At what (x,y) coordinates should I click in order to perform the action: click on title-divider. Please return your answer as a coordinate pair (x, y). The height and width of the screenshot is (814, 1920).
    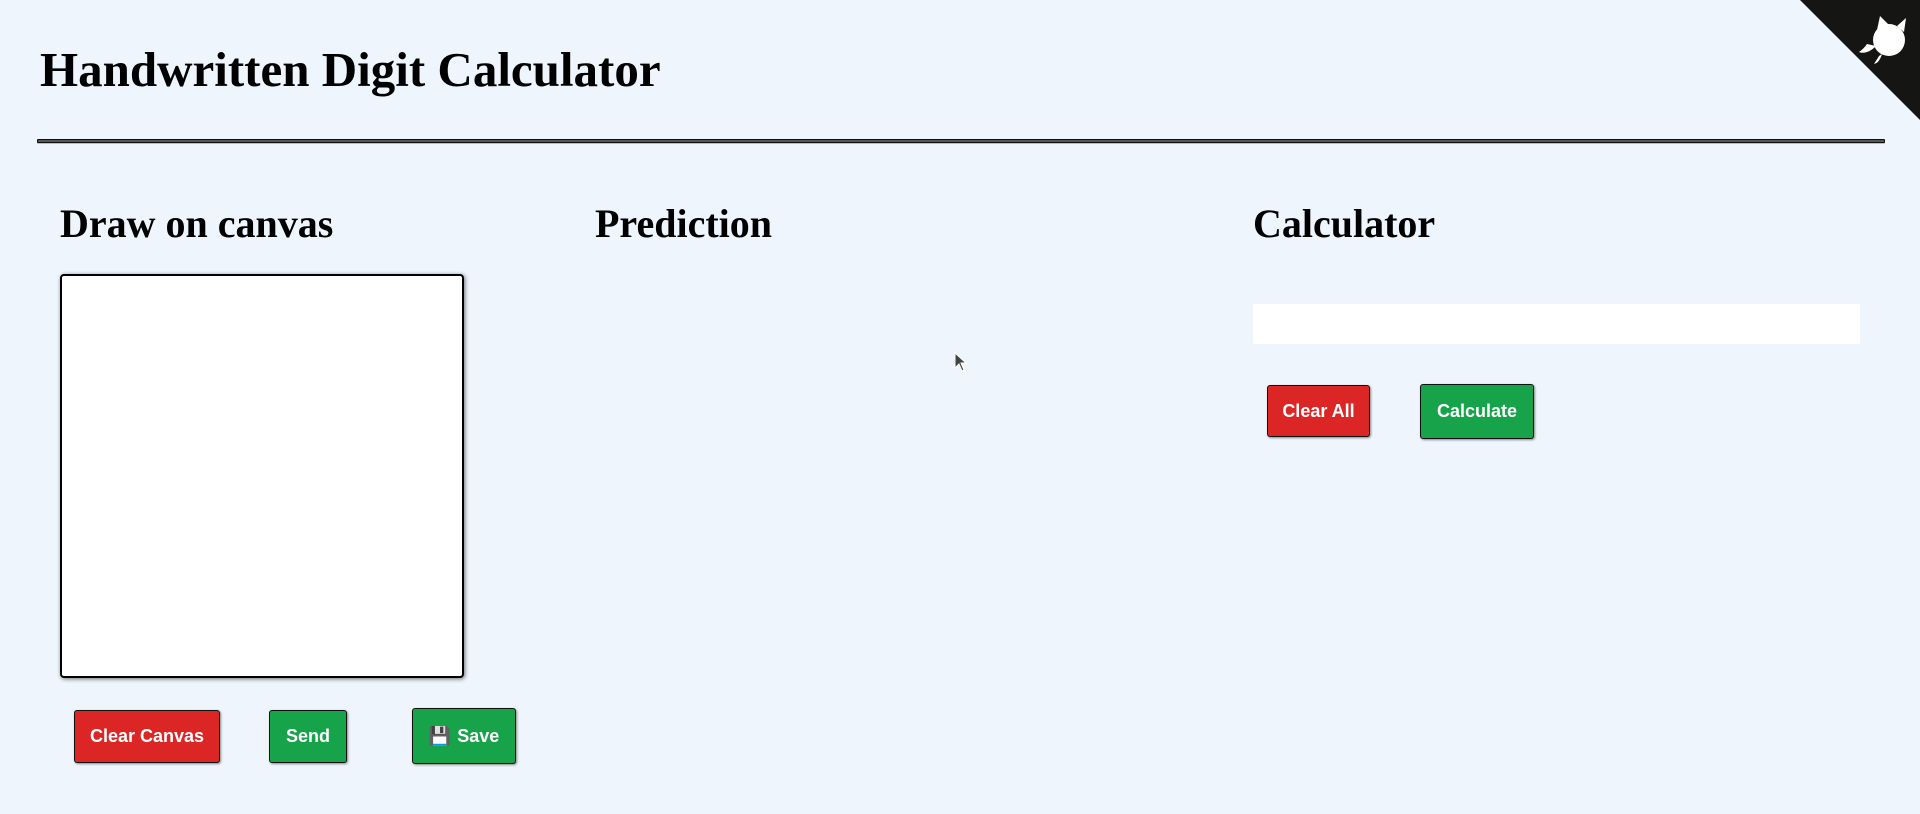
    Looking at the image, I should click on (961, 141).